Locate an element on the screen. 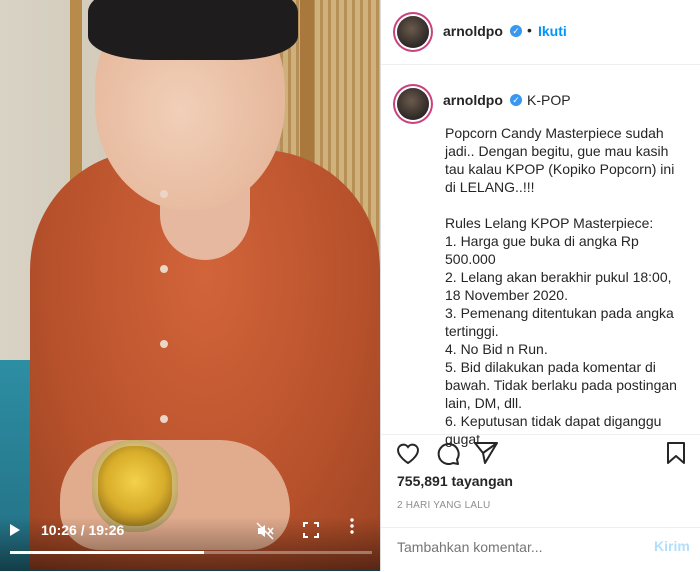  share-icon is located at coordinates (486, 455).